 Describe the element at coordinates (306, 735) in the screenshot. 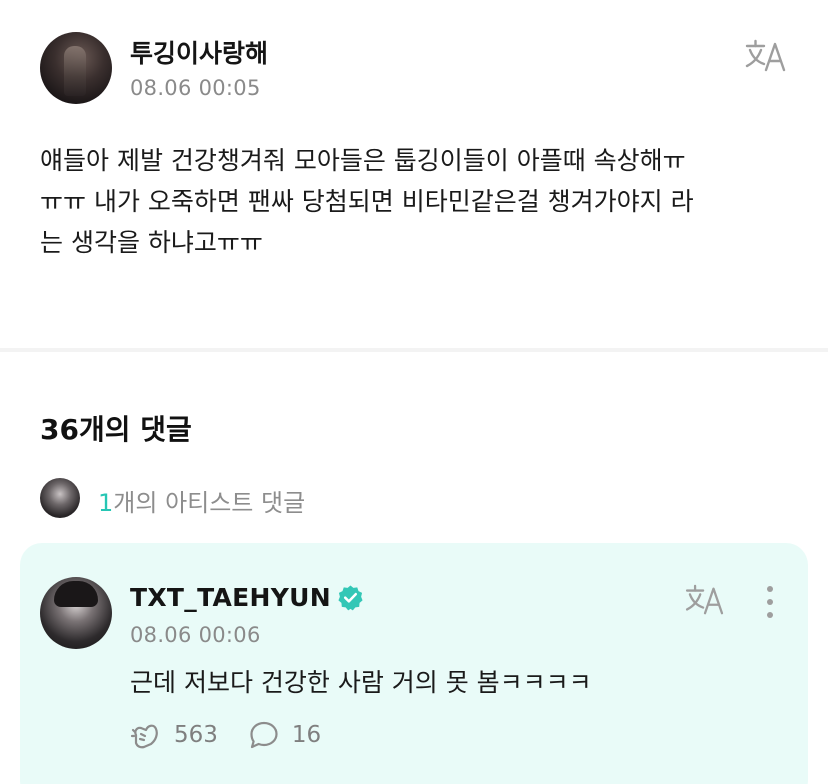

I see `reply-count: 16` at that location.